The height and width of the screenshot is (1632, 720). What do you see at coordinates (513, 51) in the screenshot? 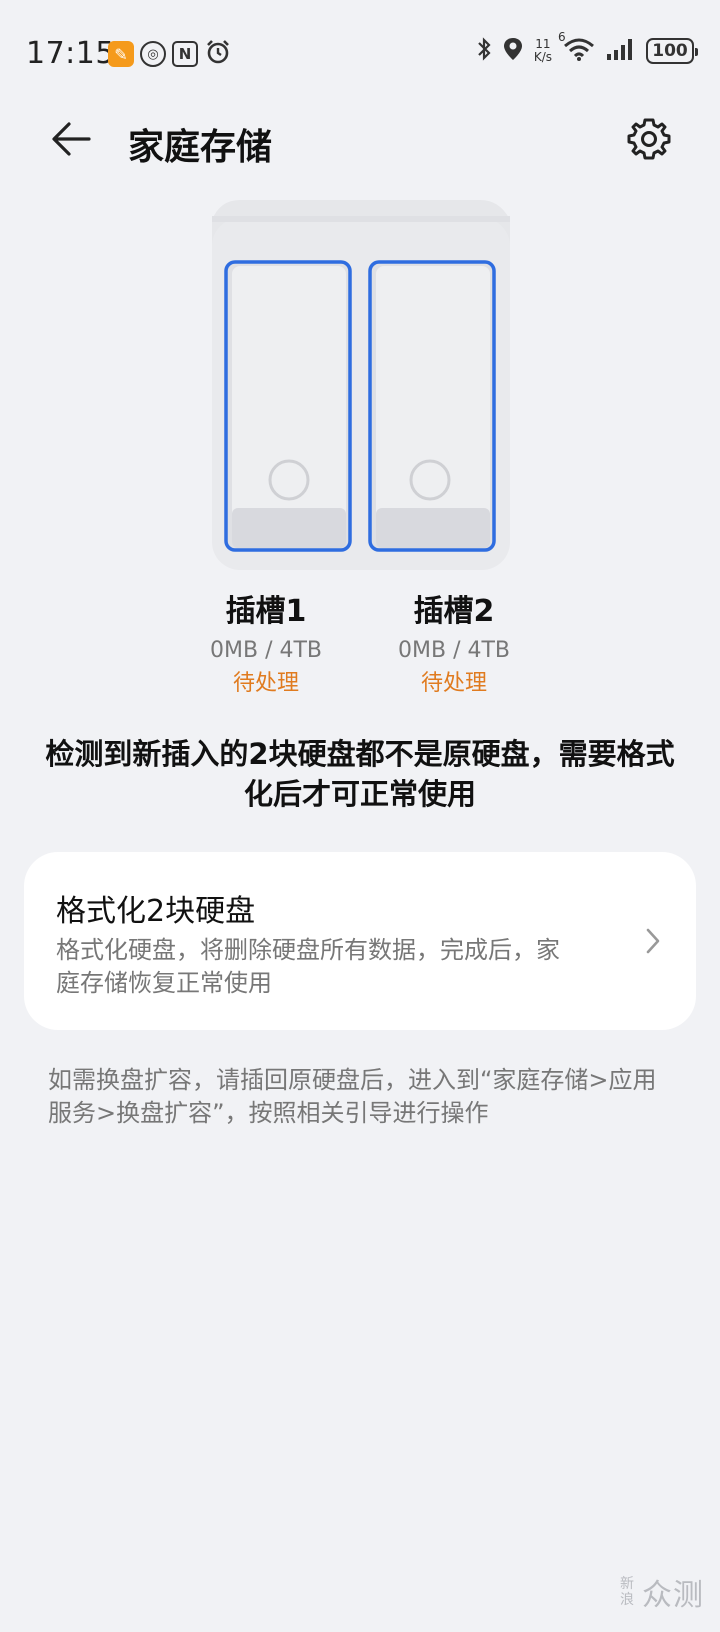
I see `location-icon` at bounding box center [513, 51].